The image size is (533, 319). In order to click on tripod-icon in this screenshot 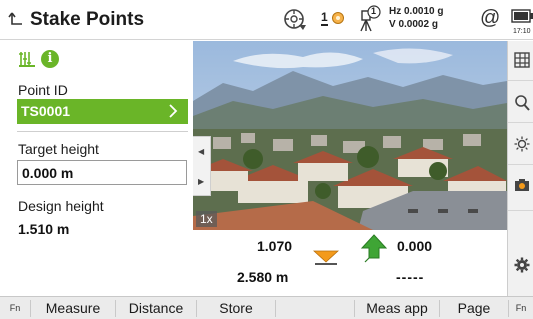, I will do `click(370, 18)`.